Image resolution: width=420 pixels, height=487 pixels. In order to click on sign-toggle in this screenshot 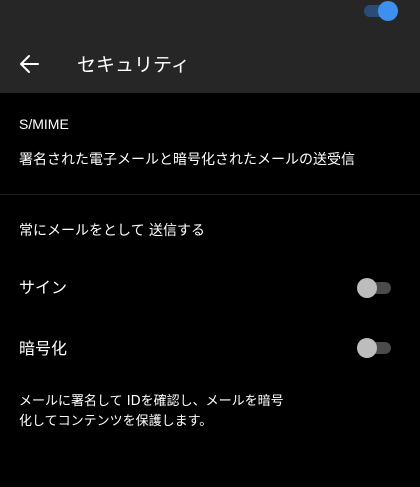, I will do `click(374, 288)`.